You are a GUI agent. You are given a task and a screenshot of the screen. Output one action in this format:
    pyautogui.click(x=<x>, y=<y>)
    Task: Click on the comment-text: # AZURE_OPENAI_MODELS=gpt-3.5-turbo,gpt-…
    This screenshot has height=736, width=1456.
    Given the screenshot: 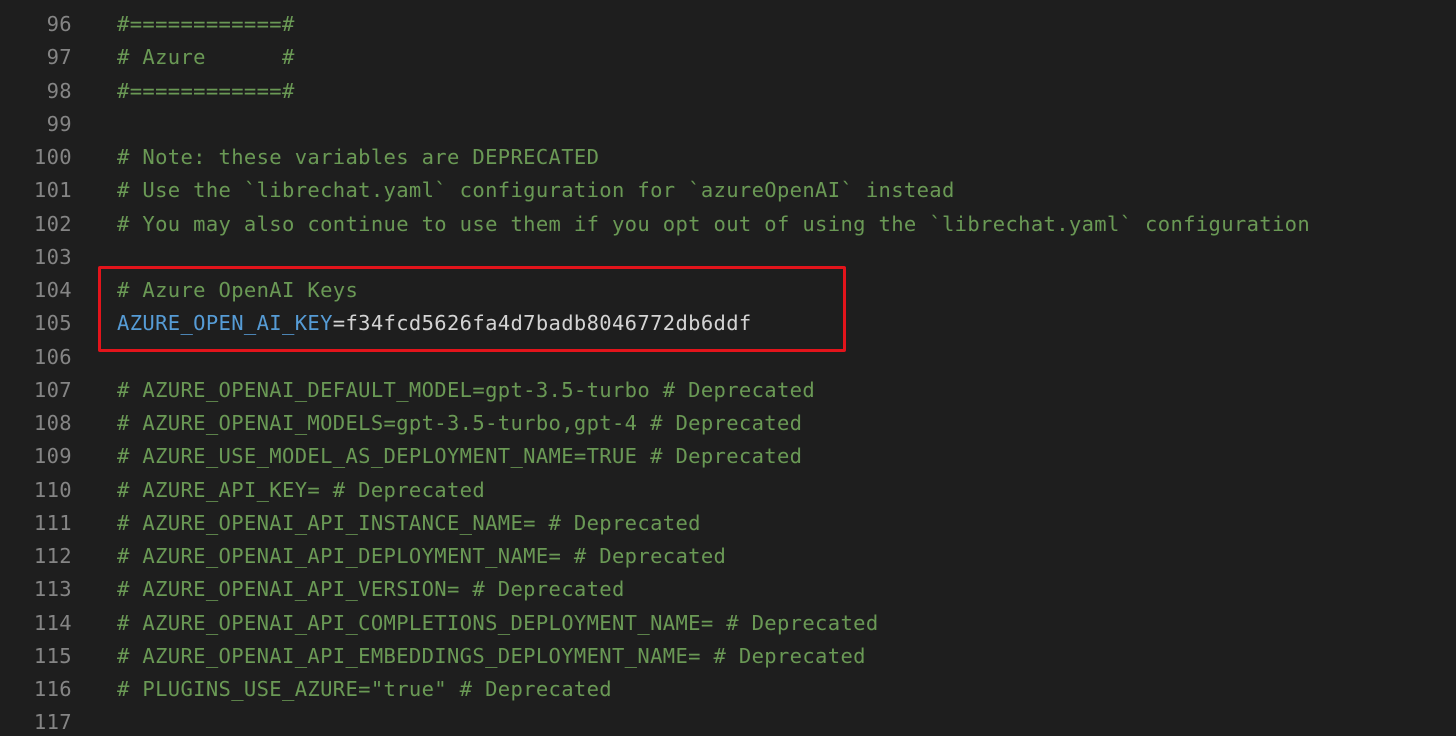 What is the action you would take?
    pyautogui.click(x=460, y=423)
    